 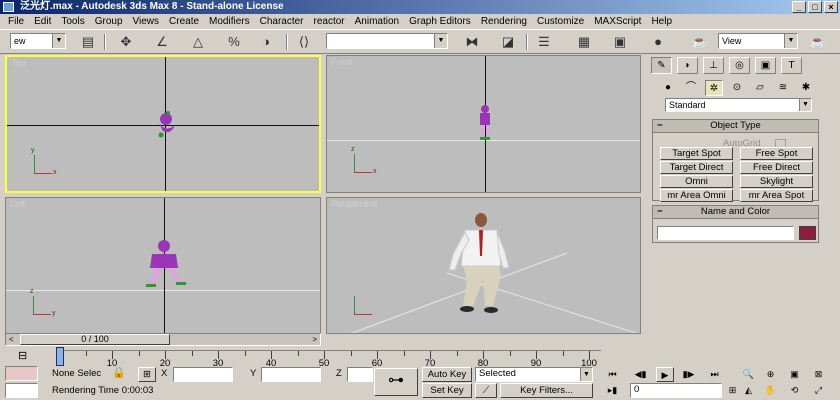 I want to click on spinner-snap-icon: ◑, so click(x=266, y=42).